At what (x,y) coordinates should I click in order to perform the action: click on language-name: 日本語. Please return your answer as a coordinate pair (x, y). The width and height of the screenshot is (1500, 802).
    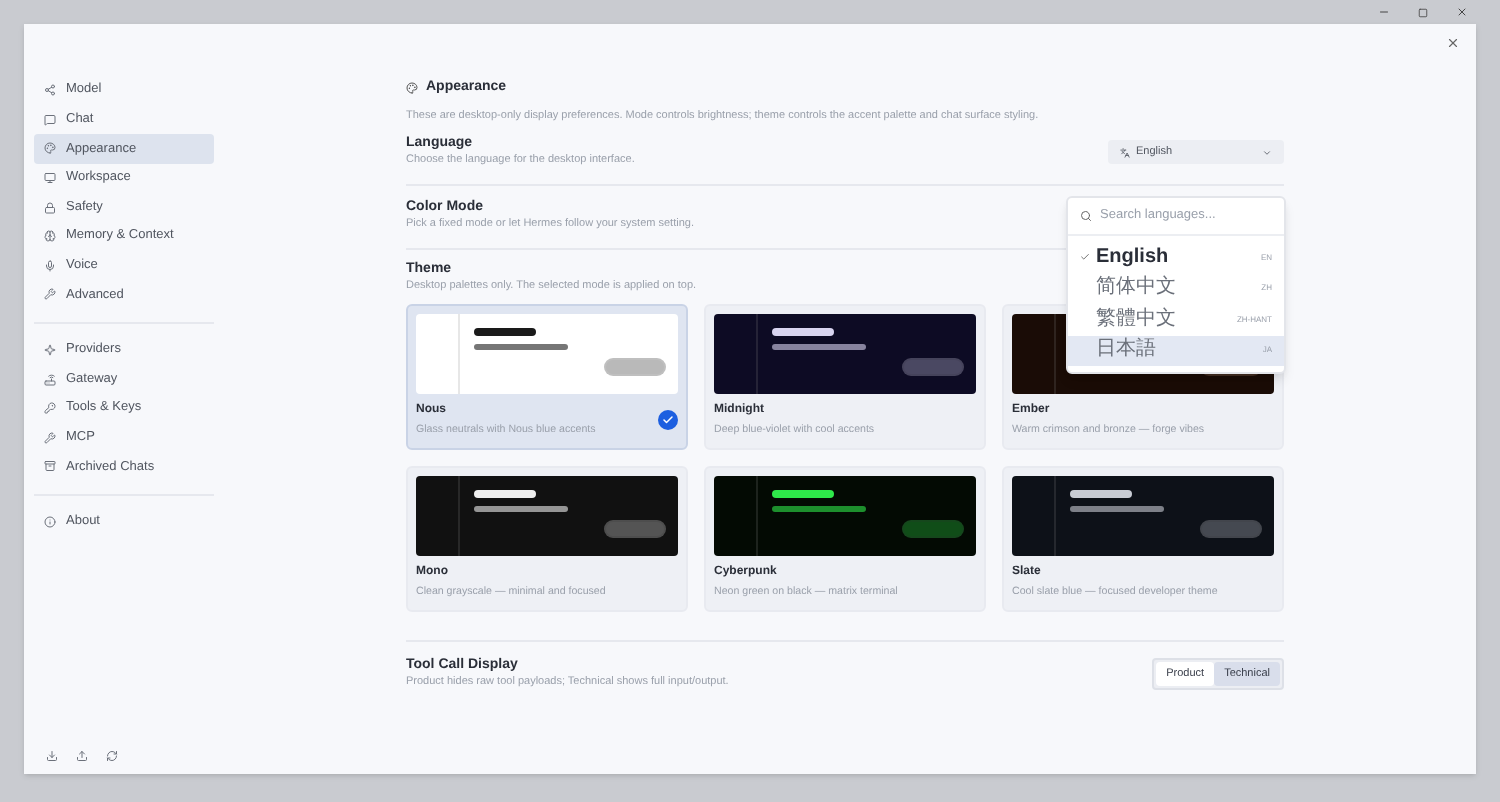
    Looking at the image, I should click on (1126, 350).